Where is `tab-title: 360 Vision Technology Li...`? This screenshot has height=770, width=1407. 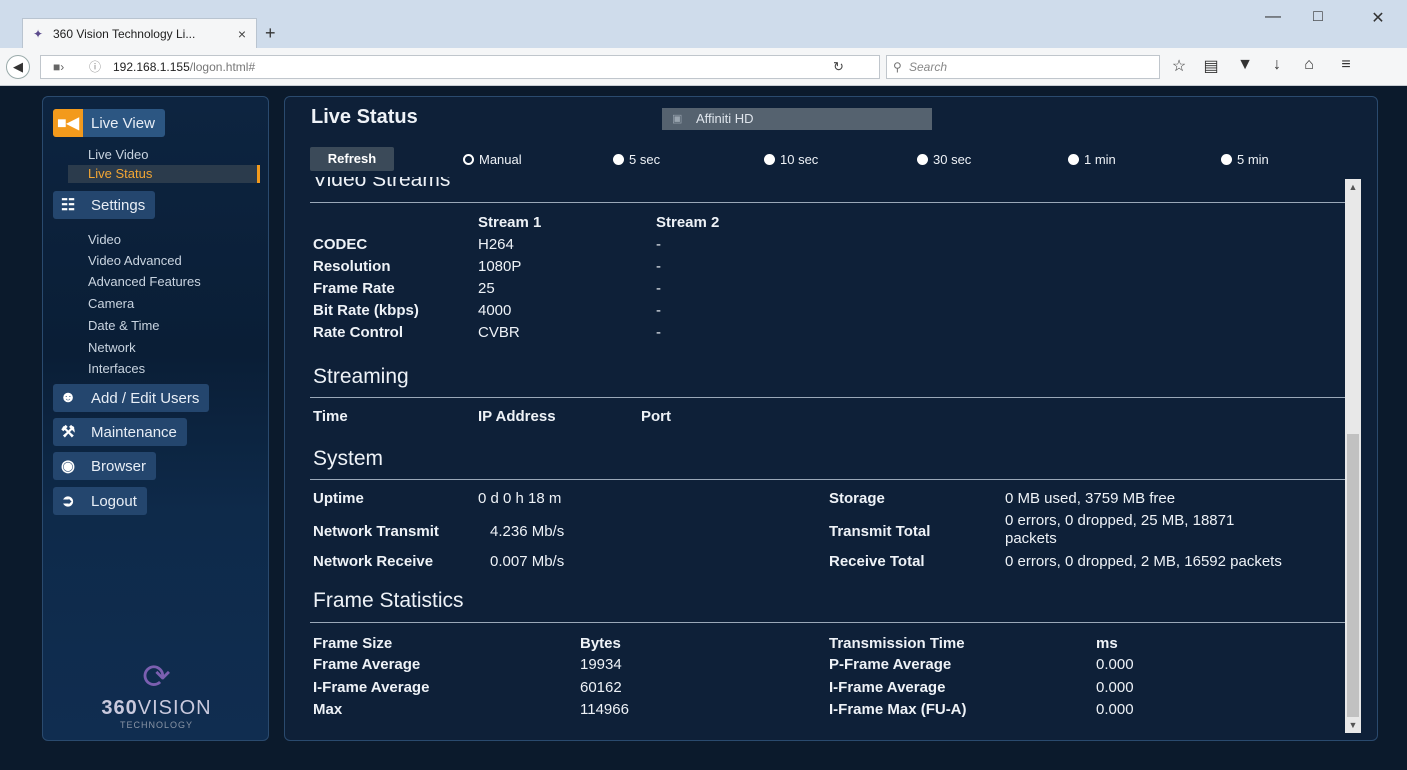 tab-title: 360 Vision Technology Li... is located at coordinates (124, 33).